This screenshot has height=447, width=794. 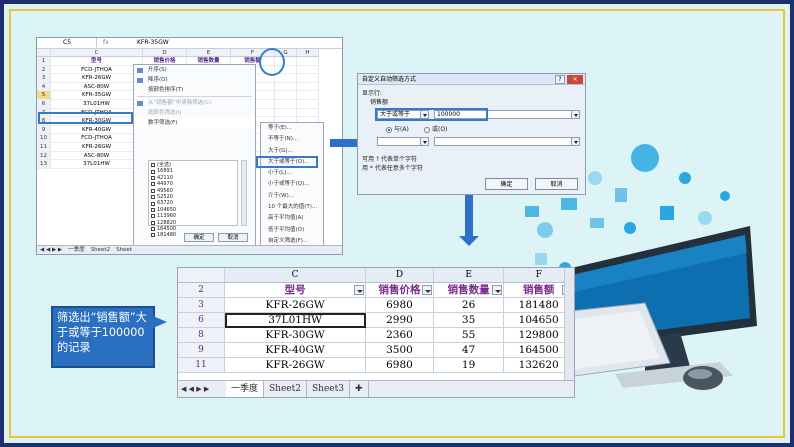 What do you see at coordinates (469, 335) in the screenshot?
I see `cell: 55` at bounding box center [469, 335].